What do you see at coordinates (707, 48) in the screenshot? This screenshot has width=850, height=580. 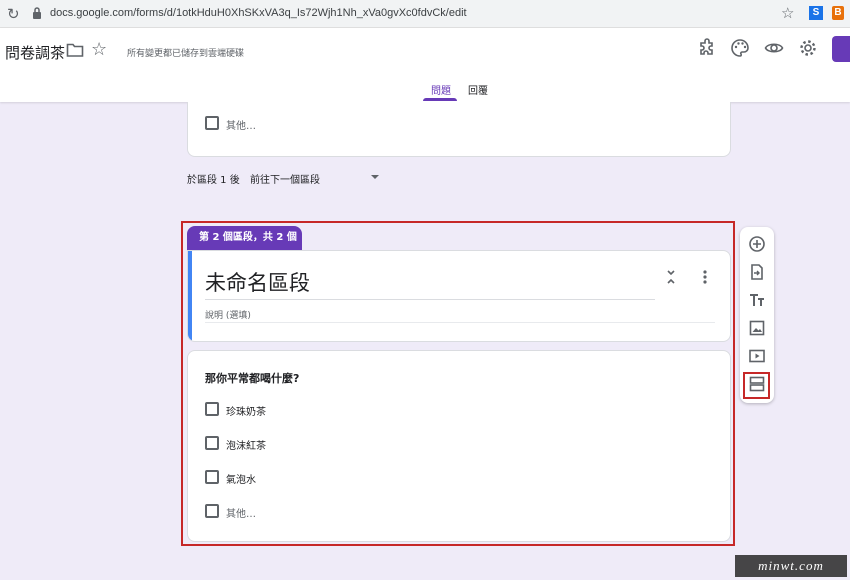 I see `addon-icon` at bounding box center [707, 48].